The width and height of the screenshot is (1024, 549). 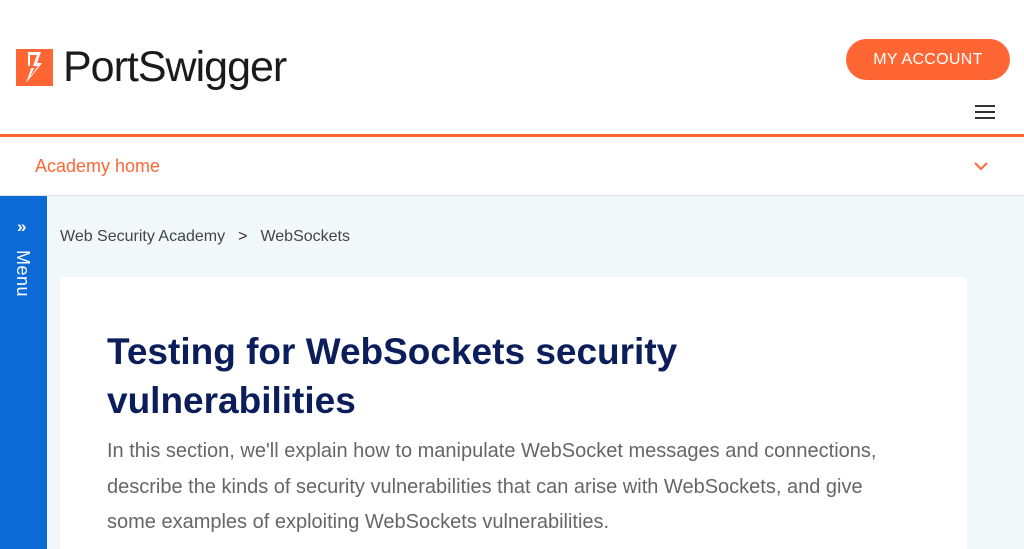 I want to click on logo-text: PortSwigger, so click(x=175, y=67).